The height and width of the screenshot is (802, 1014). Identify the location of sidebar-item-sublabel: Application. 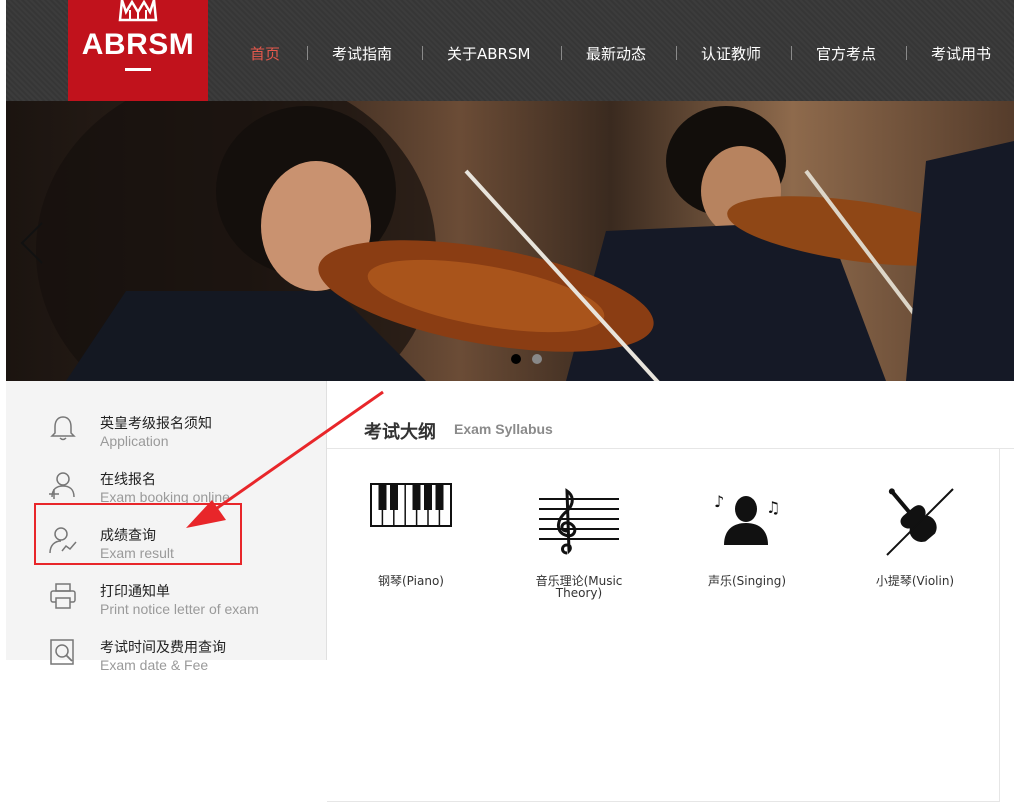
(134, 441).